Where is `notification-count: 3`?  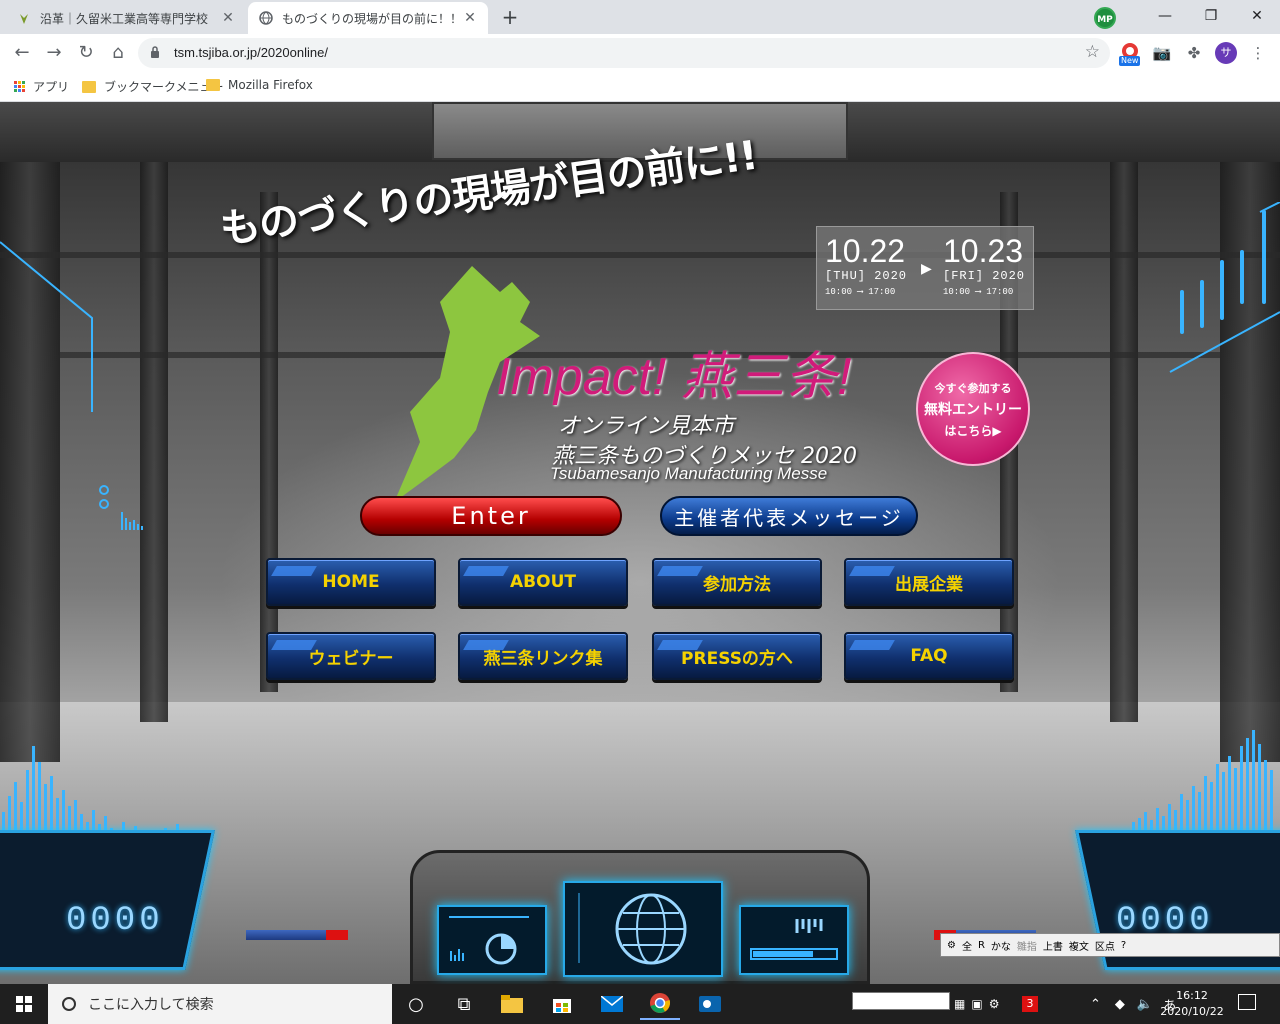
notification-count: 3 is located at coordinates (1030, 1004).